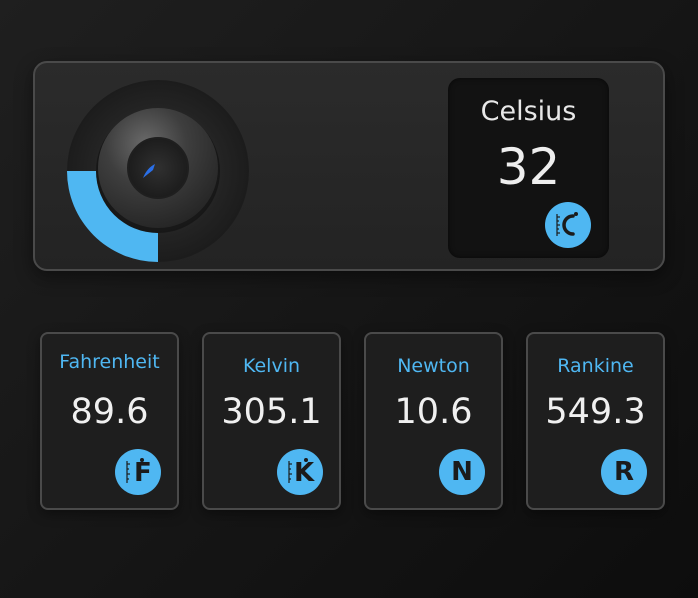  Describe the element at coordinates (433, 412) in the screenshot. I see `newton-value: 10.6` at that location.